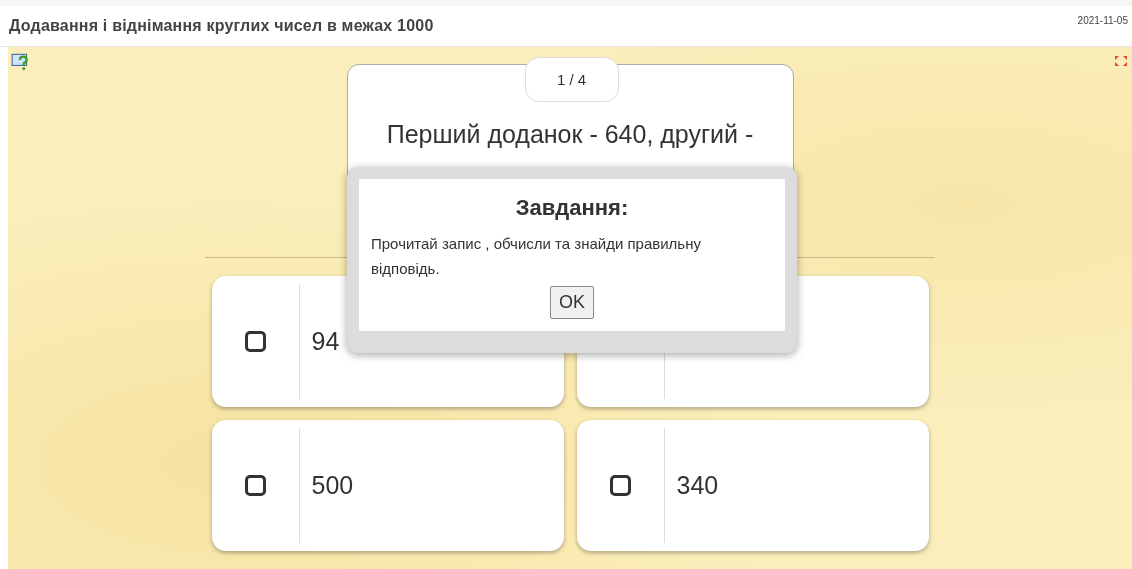  Describe the element at coordinates (1102, 20) in the screenshot. I see `date-label: 2021-11-05` at that location.